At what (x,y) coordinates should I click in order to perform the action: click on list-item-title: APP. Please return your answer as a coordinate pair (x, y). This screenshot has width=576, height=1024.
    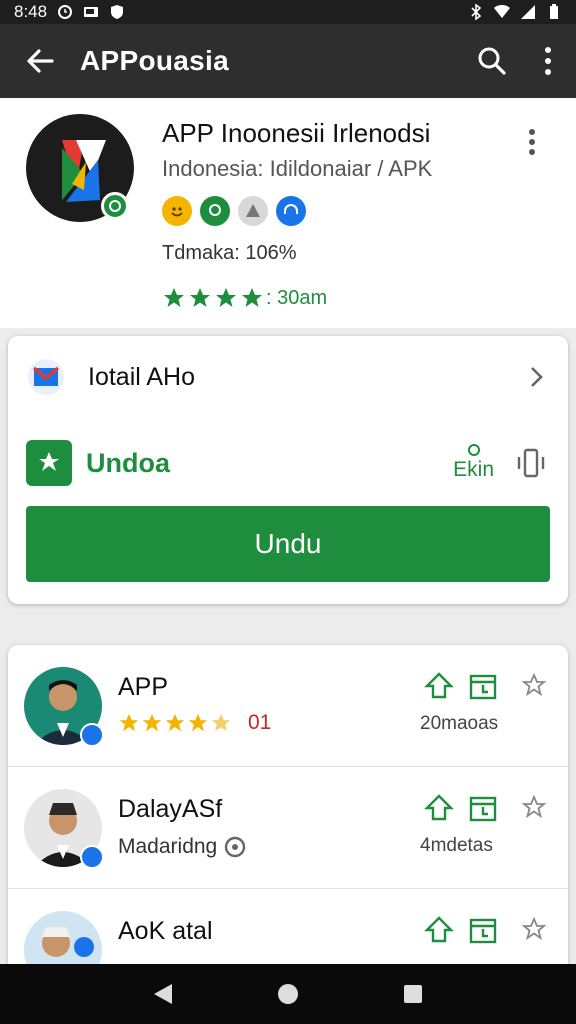
    Looking at the image, I should click on (143, 687).